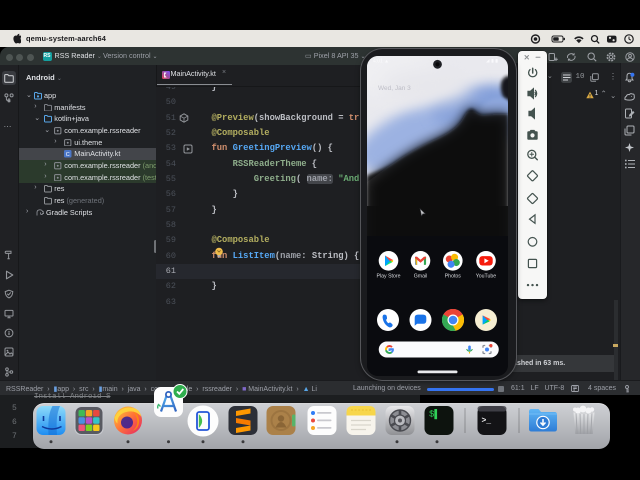  Describe the element at coordinates (421, 277) in the screenshot. I see `svg-text: Gmail` at that location.